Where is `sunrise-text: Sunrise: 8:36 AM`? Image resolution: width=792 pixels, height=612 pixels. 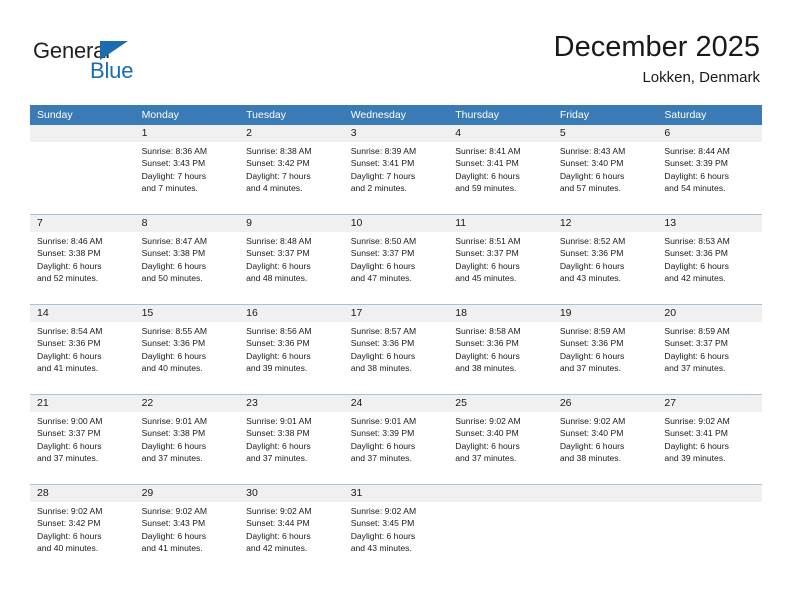 sunrise-text: Sunrise: 8:36 AM is located at coordinates (174, 151).